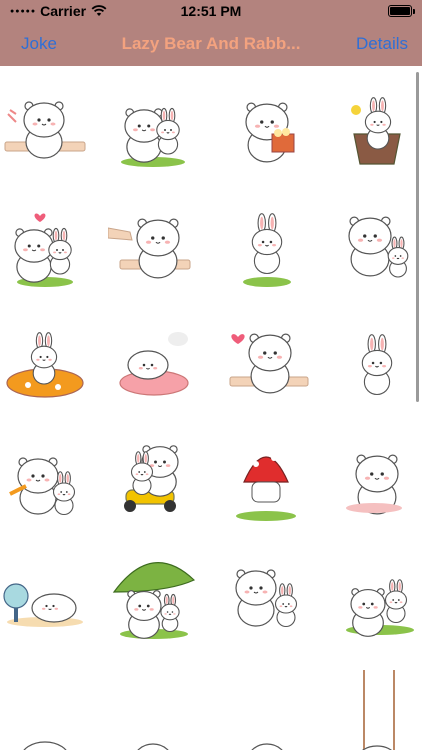 This screenshot has width=422, height=750. I want to click on sticker-bear-and-rabbit-cuddling, so click(377, 597).